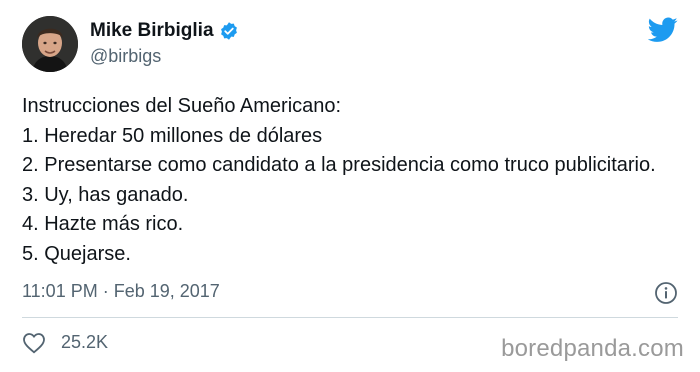  Describe the element at coordinates (76, 253) in the screenshot. I see `tweet-line: 5. Quejarse.` at that location.